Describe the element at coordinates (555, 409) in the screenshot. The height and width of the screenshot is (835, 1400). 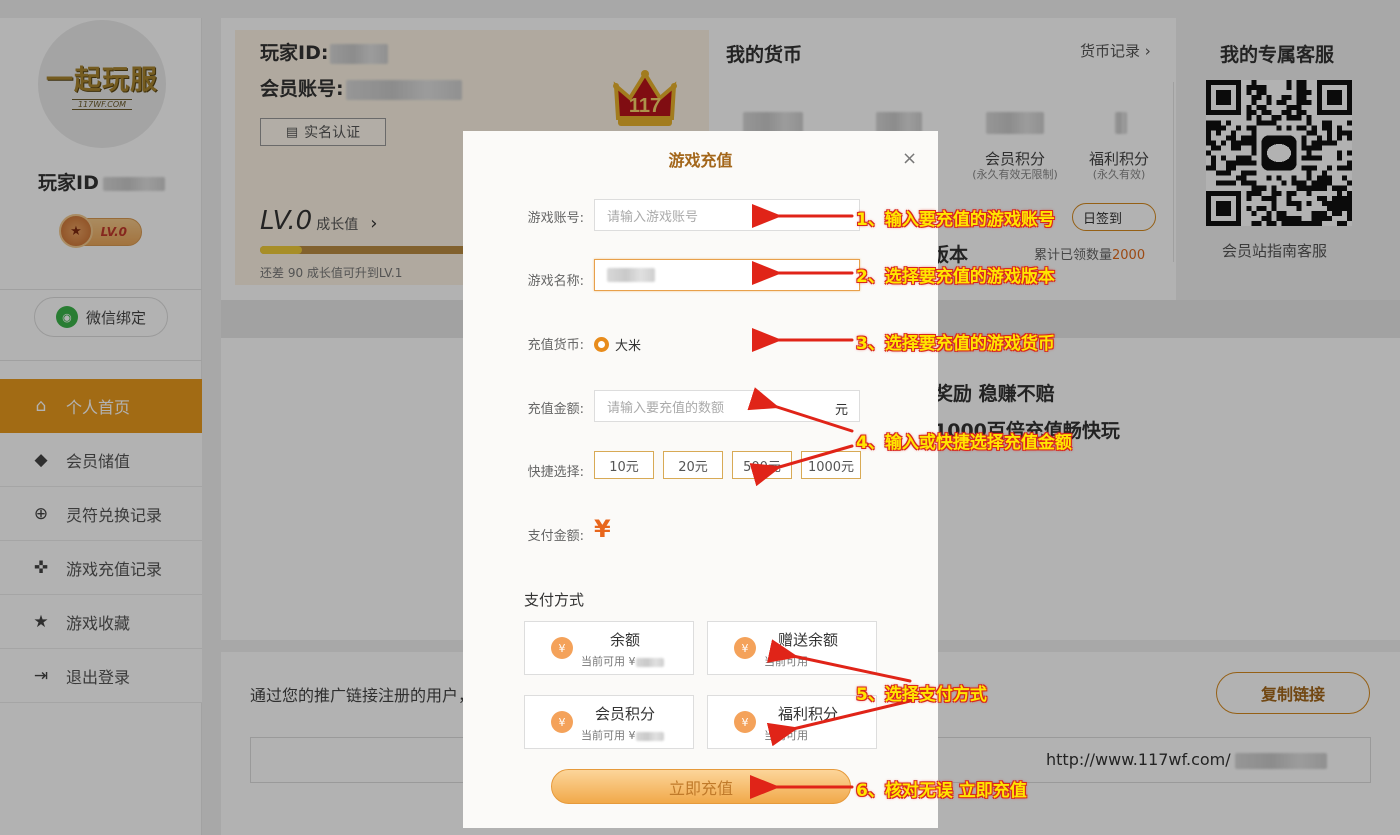
I see `amount-label: 充值金额:` at that location.